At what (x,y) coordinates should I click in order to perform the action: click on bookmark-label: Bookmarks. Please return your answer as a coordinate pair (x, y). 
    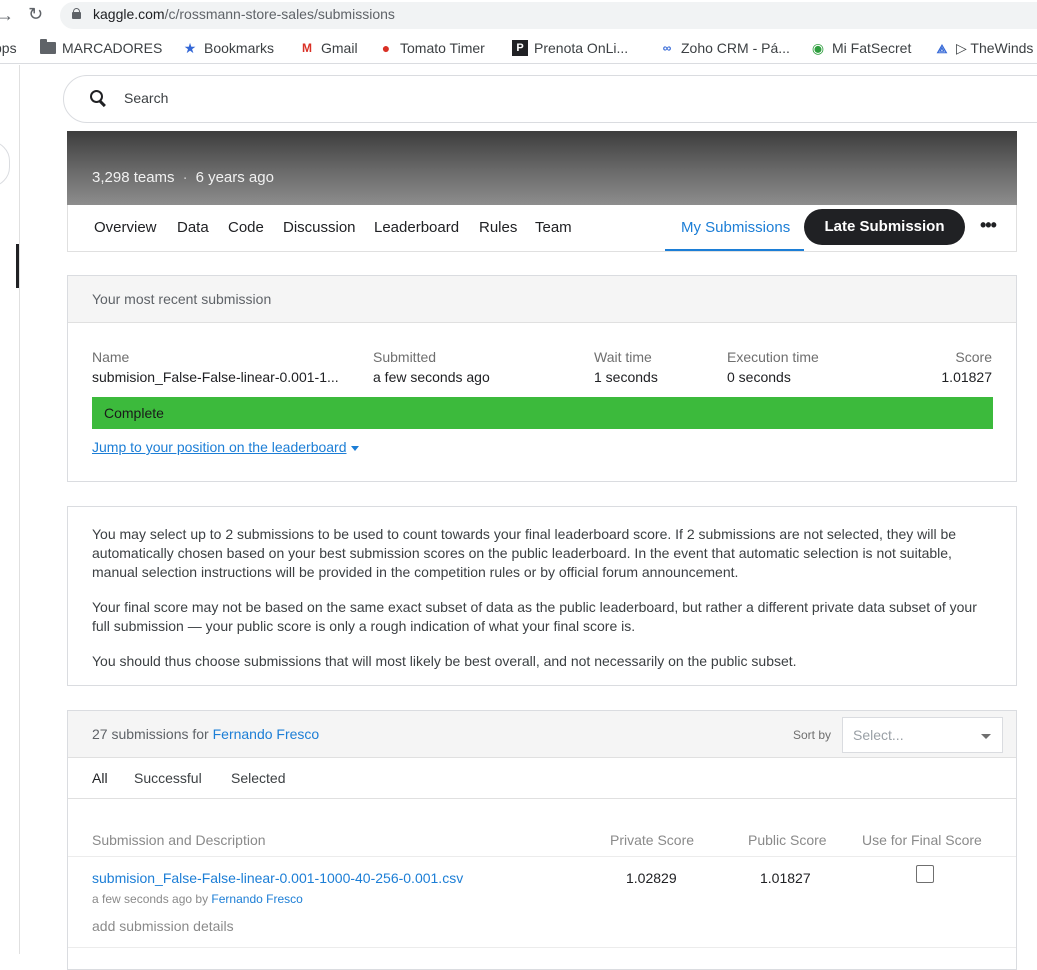
    Looking at the image, I should click on (239, 48).